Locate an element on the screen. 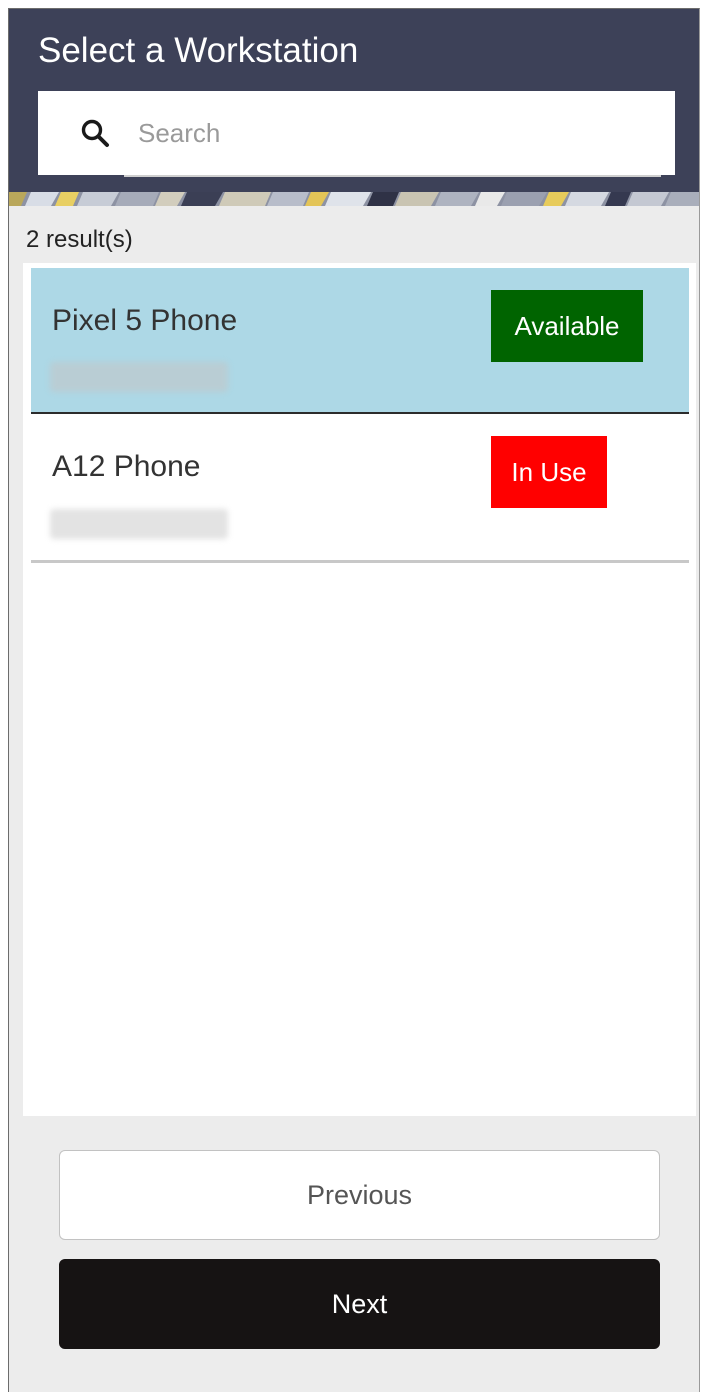 This screenshot has height=1393, width=702. search-underline is located at coordinates (392, 176).